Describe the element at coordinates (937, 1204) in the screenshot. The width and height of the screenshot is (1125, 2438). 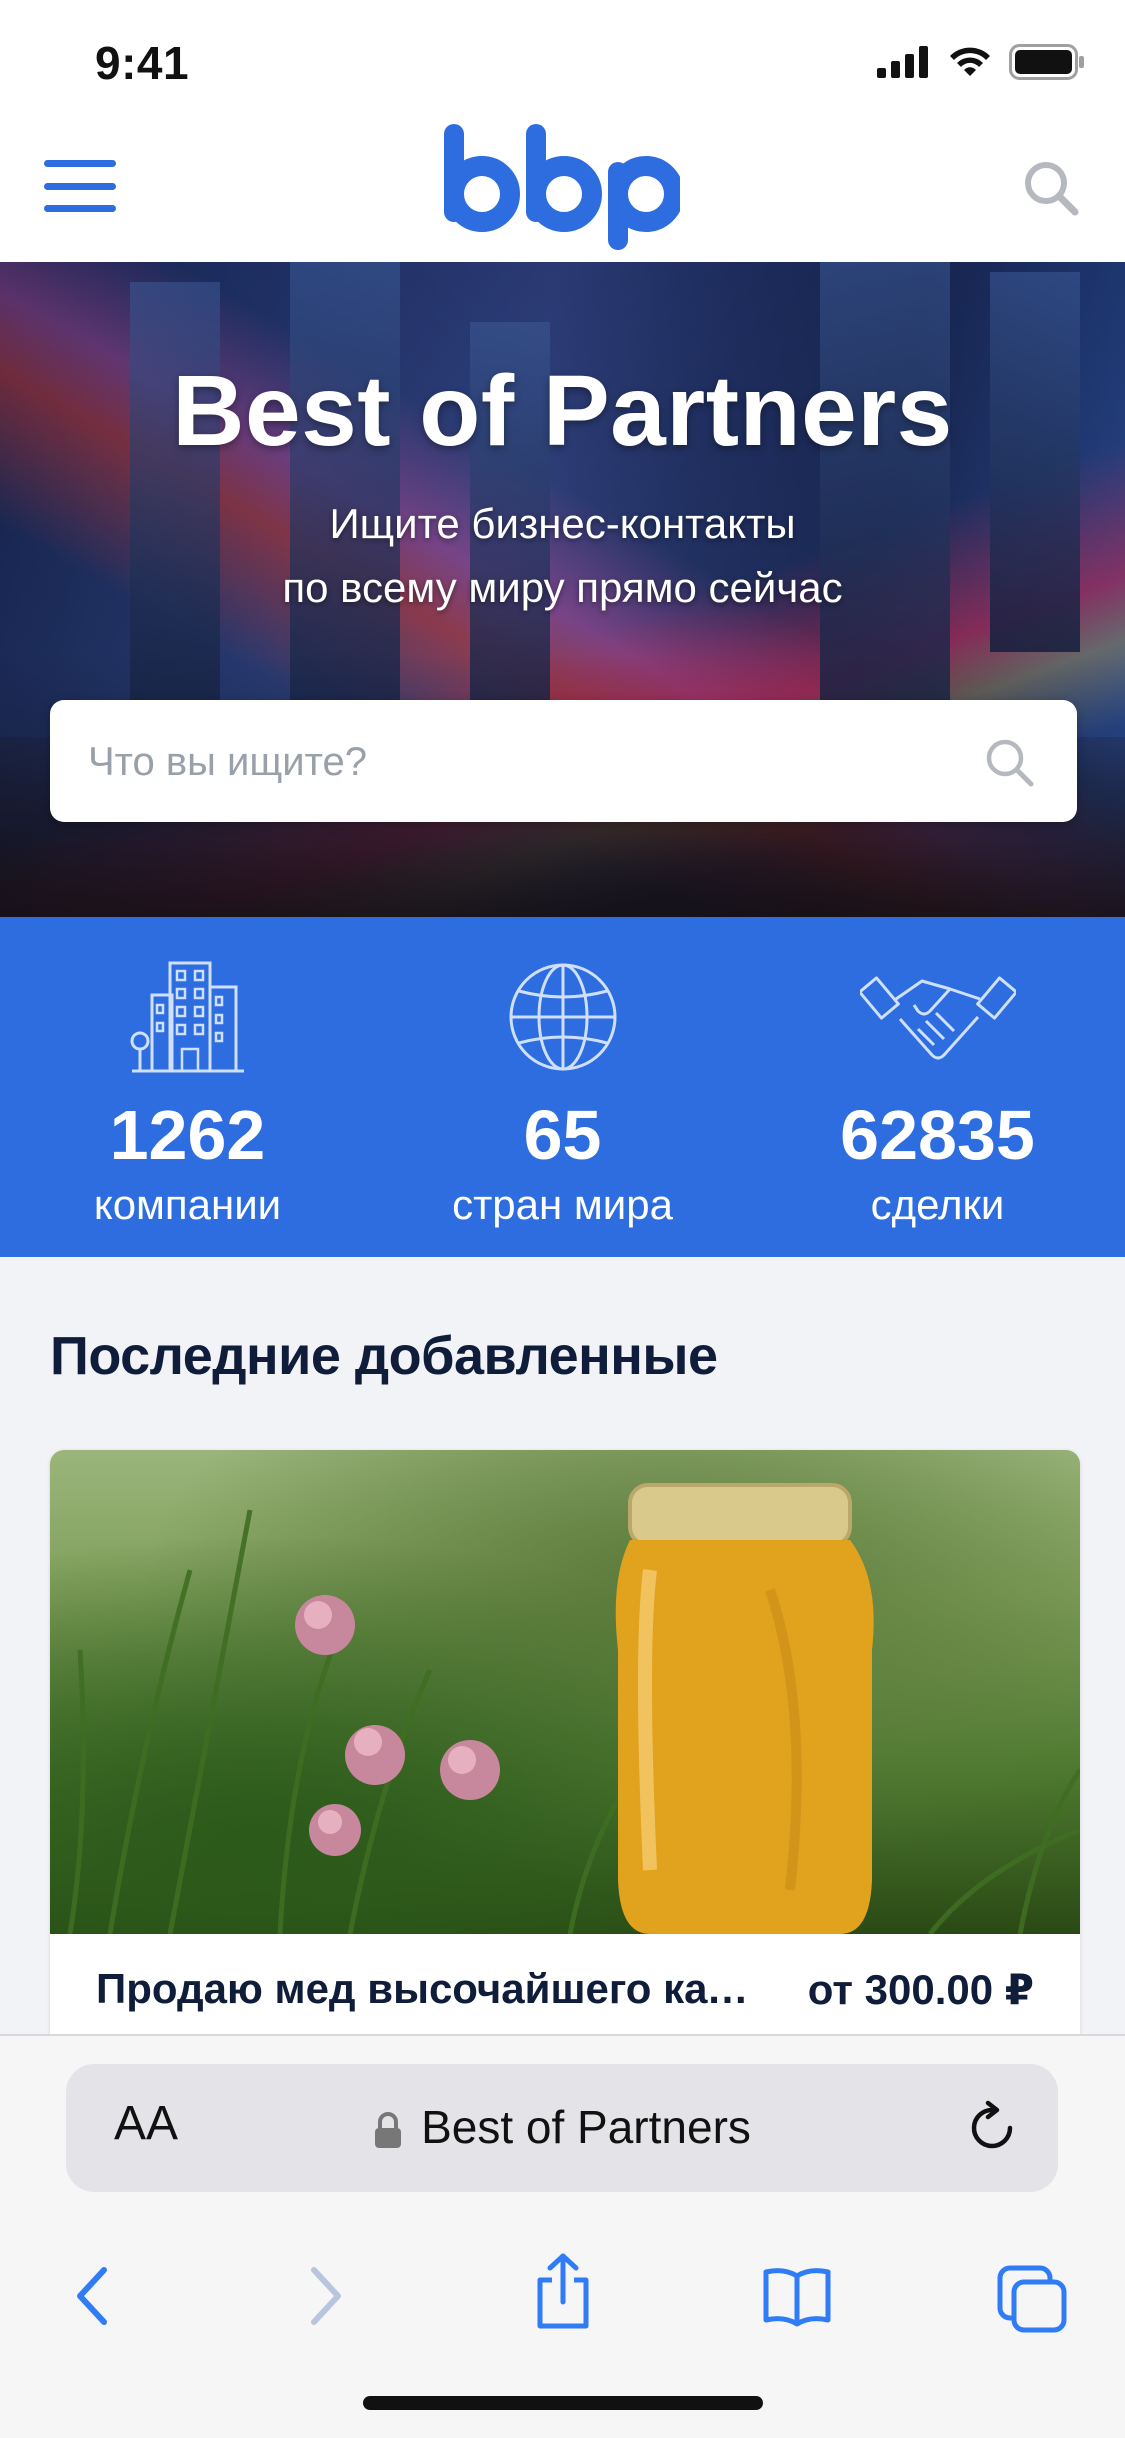
I see `stat-label: сделки` at that location.